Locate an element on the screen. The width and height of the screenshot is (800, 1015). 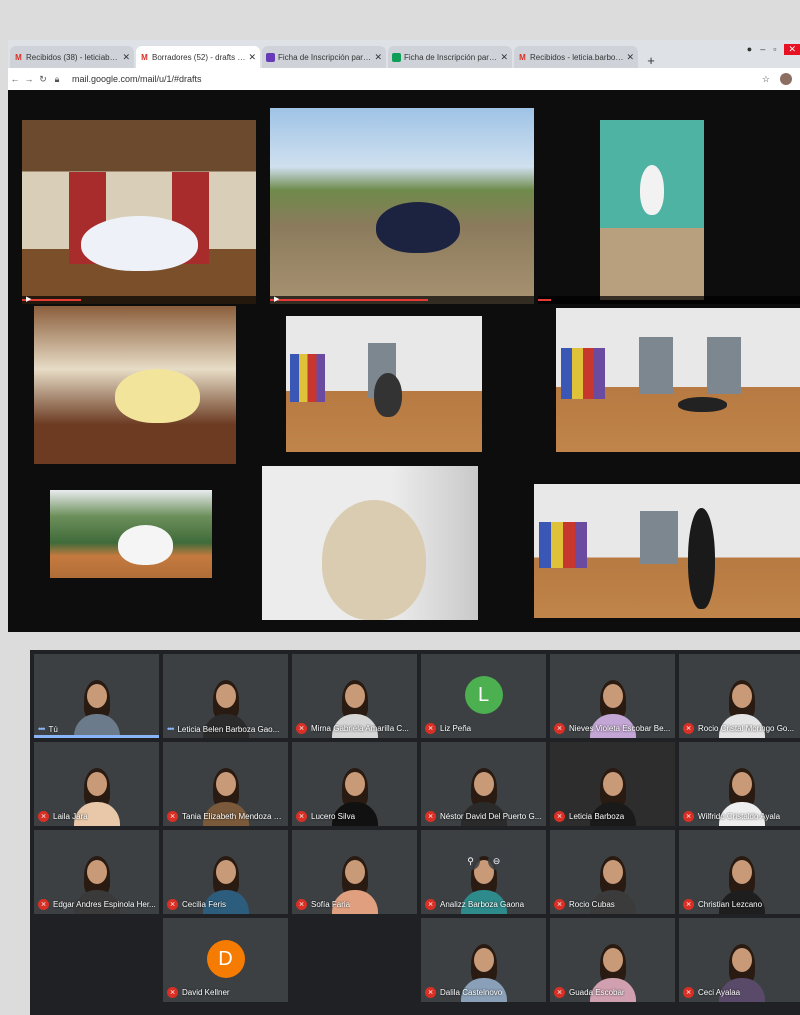
record-icon: ● is located at coordinates (749, 49).